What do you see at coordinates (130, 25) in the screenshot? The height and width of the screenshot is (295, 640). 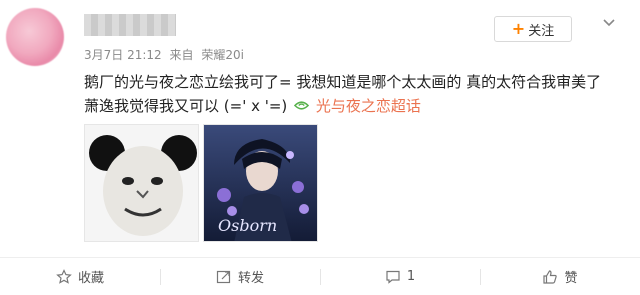 I see `username-blurred` at bounding box center [130, 25].